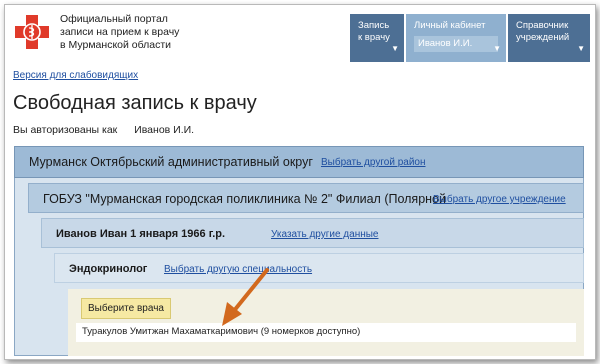 This screenshot has width=600, height=364. What do you see at coordinates (32, 32) in the screenshot?
I see `portal-logo-icon` at bounding box center [32, 32].